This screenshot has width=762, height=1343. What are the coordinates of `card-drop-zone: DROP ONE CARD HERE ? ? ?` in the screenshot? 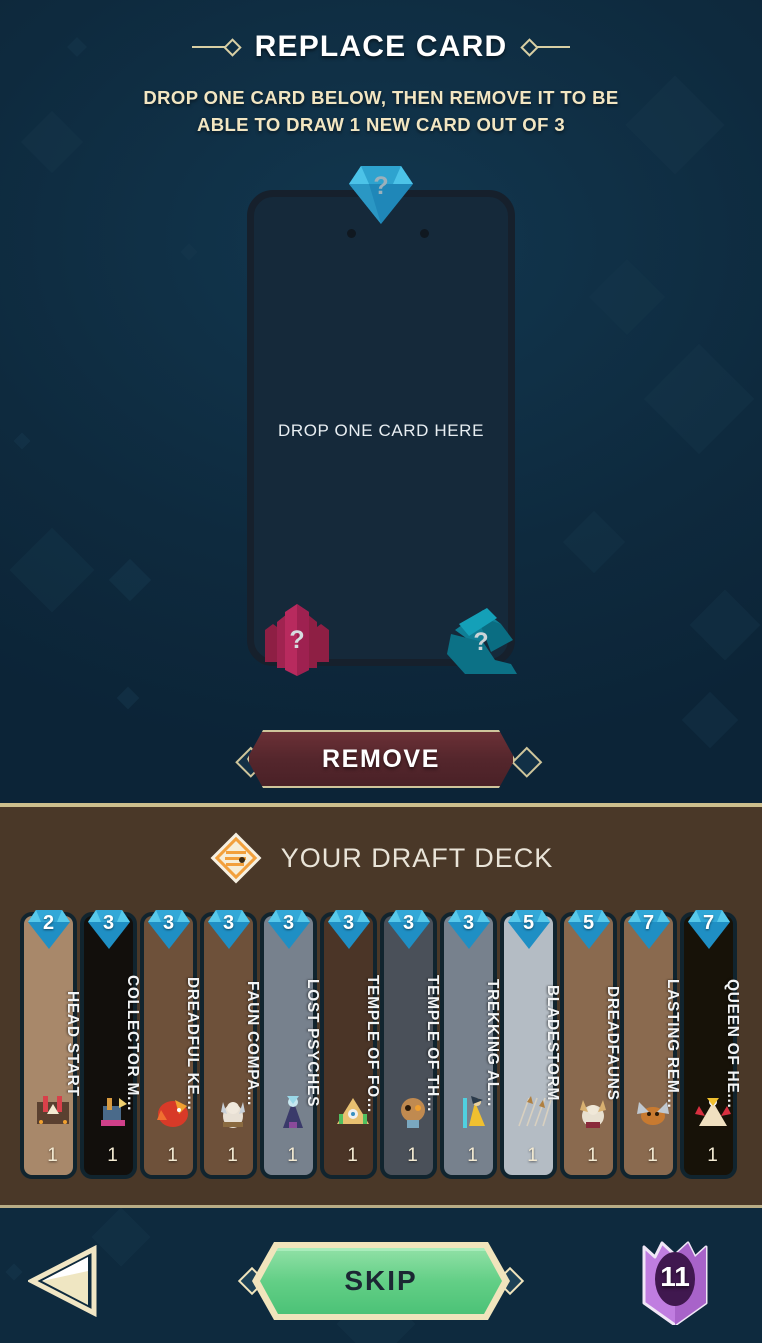 It's located at (382, 421).